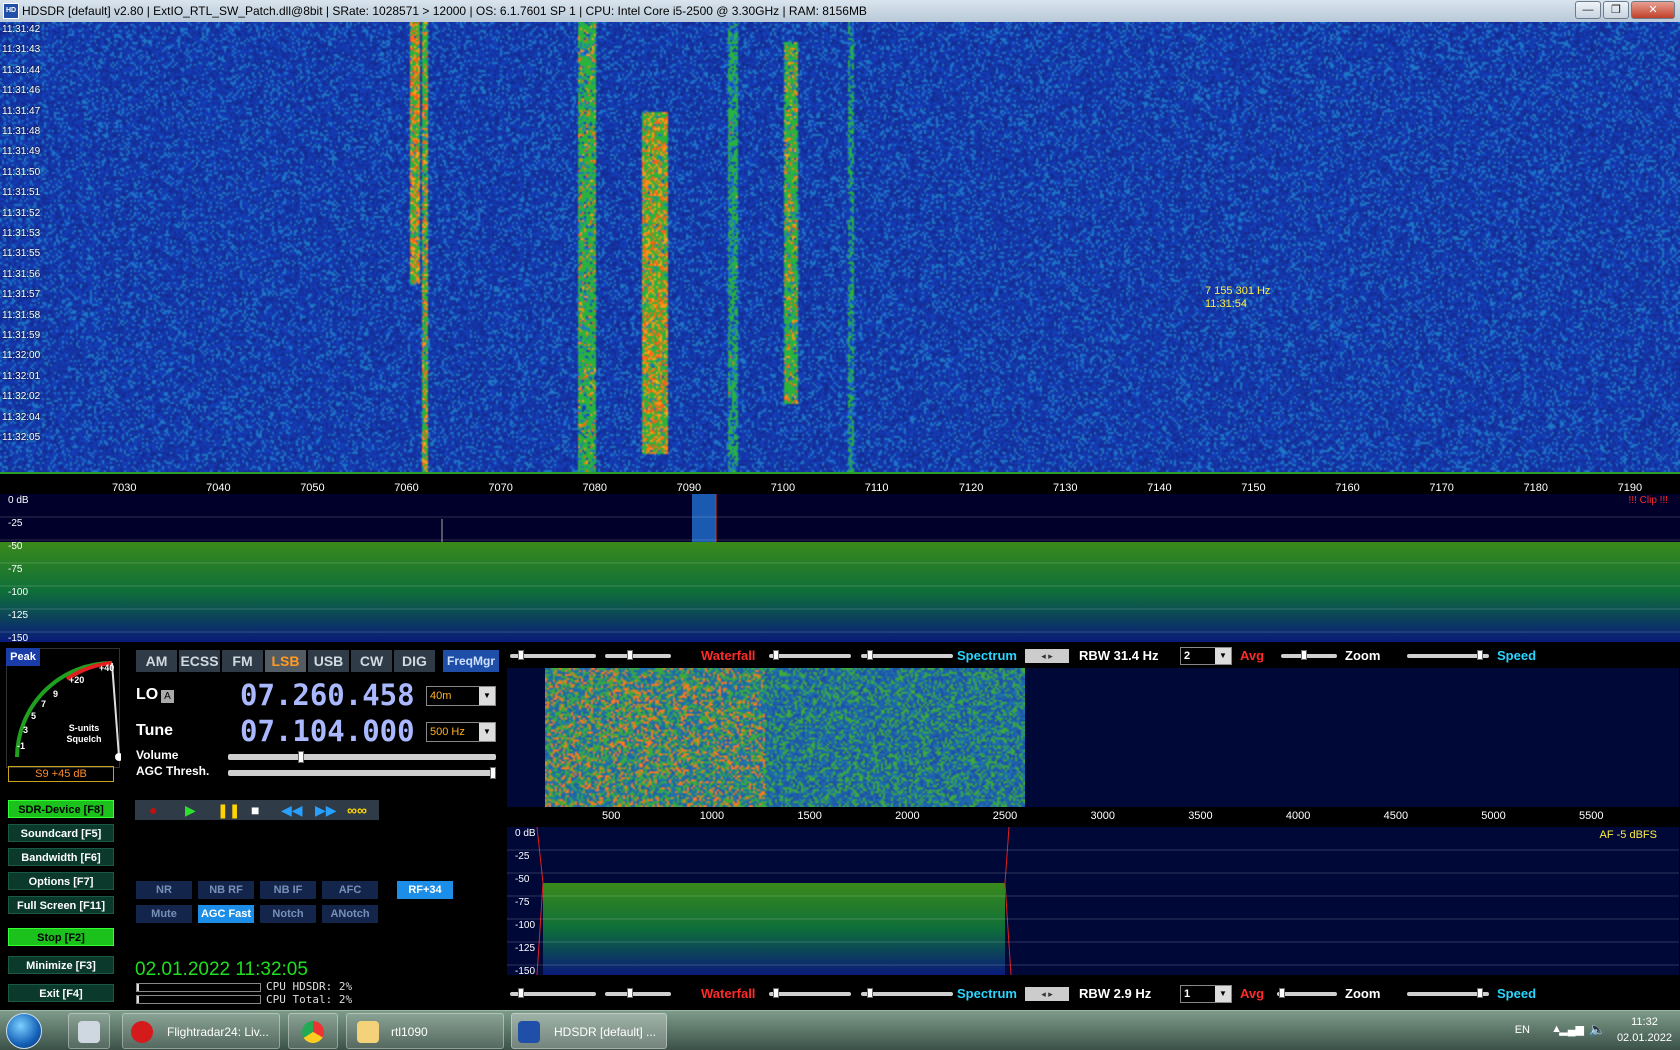 This screenshot has width=1680, height=1050. Describe the element at coordinates (11, 11) in the screenshot. I see `app-icon: HD` at that location.